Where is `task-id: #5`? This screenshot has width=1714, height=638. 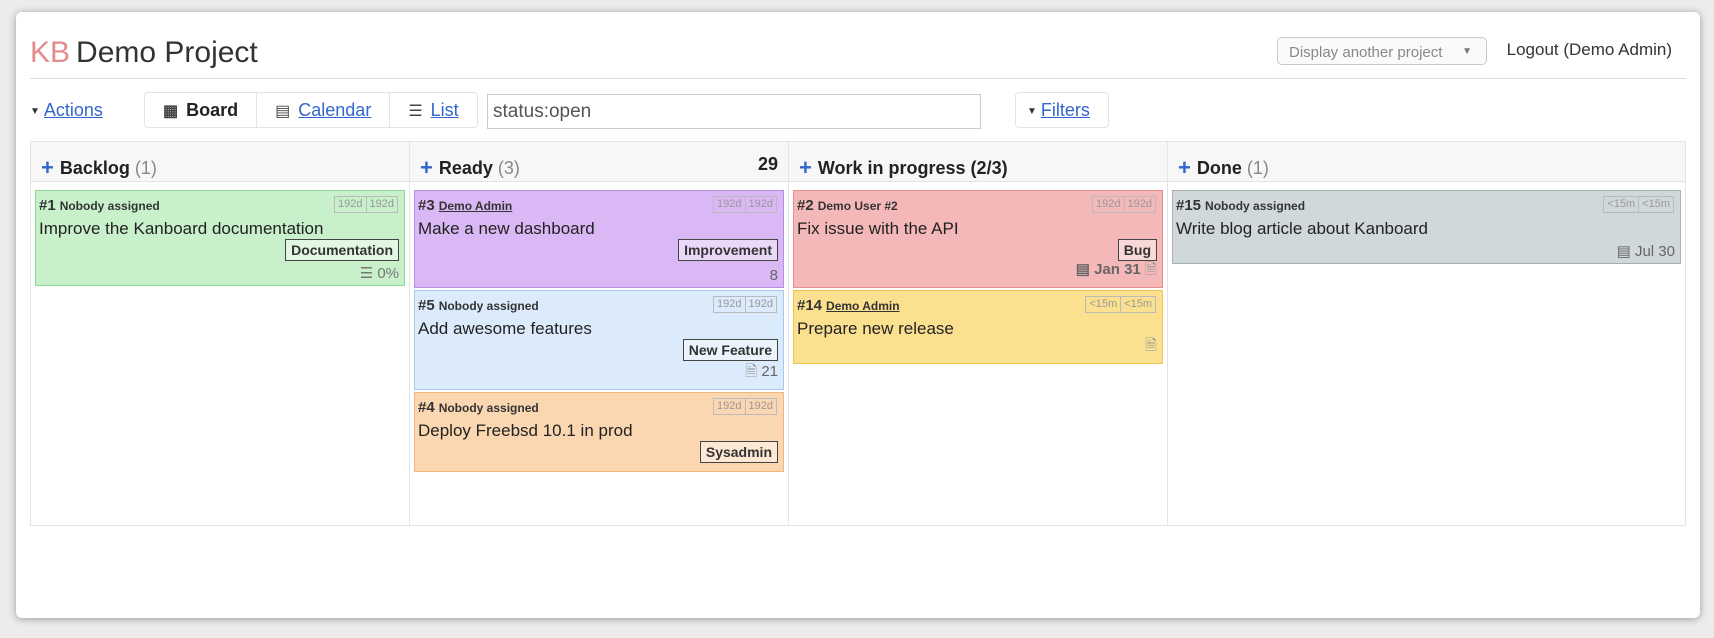
task-id: #5 is located at coordinates (426, 305).